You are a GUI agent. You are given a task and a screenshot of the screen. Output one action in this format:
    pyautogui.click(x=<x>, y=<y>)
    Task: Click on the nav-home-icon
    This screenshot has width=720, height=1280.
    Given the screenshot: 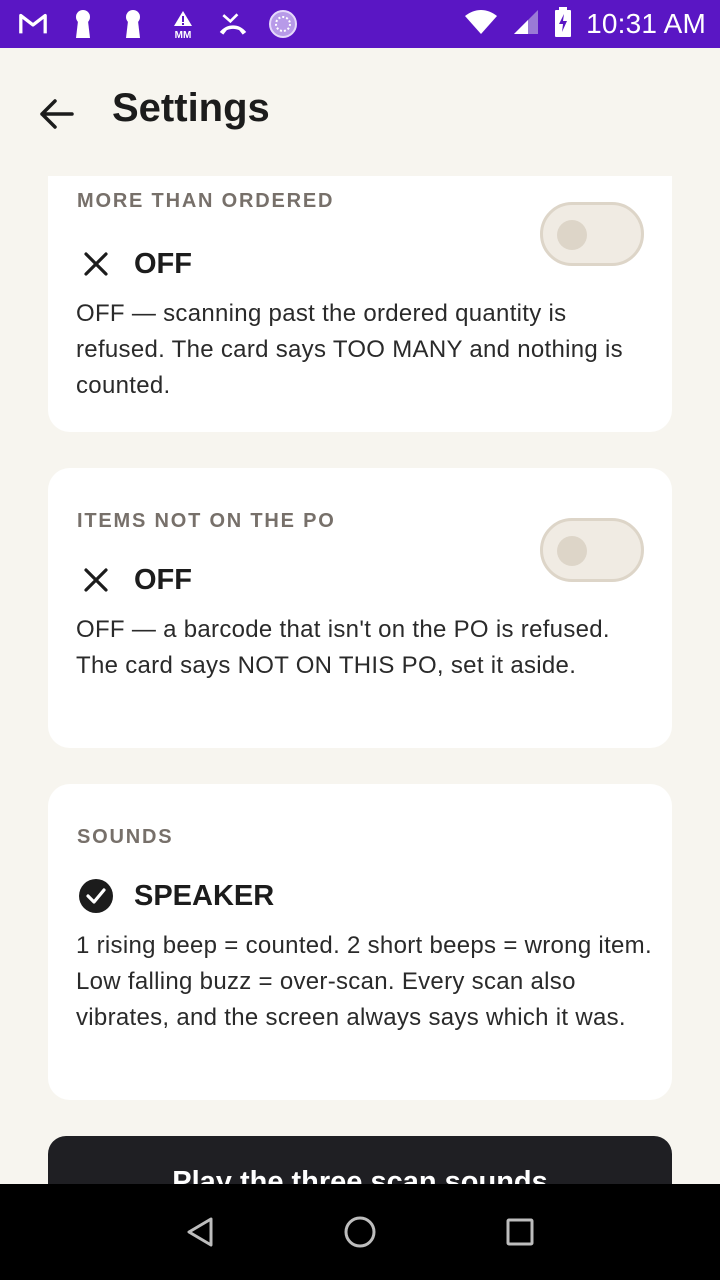 What is the action you would take?
    pyautogui.click(x=360, y=1232)
    